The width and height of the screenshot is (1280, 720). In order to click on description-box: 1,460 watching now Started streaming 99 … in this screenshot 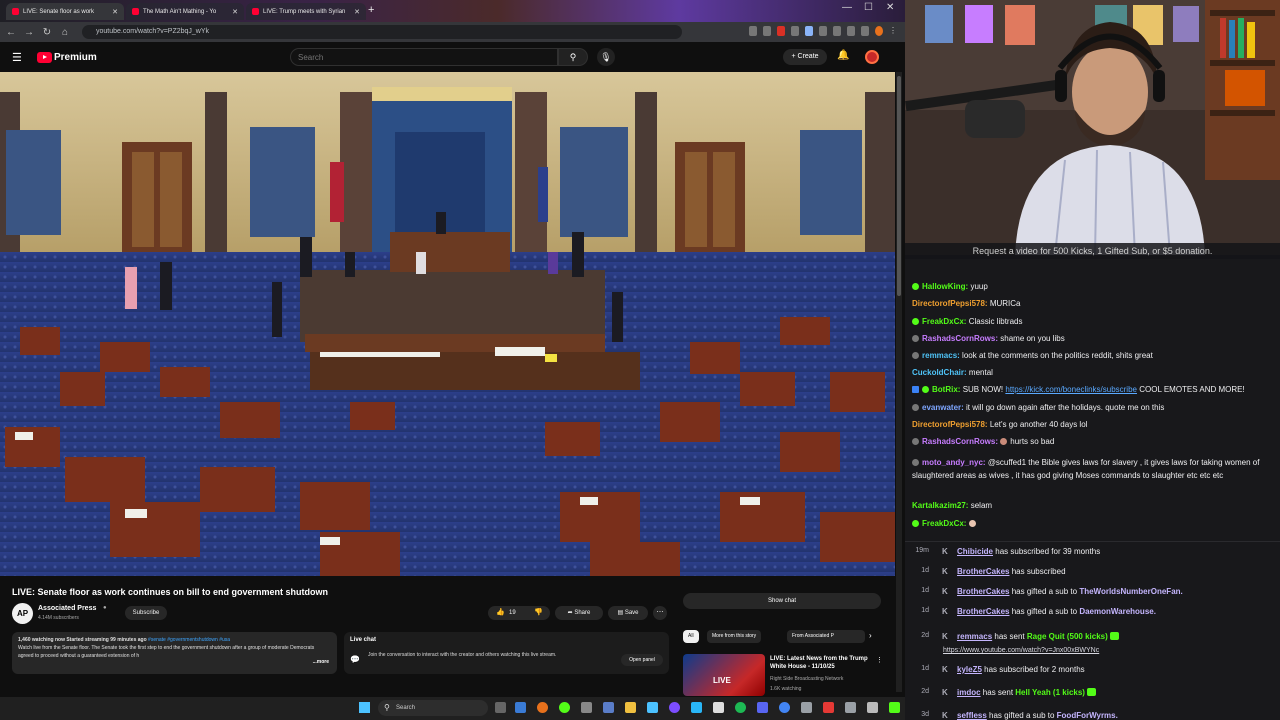, I will do `click(174, 653)`.